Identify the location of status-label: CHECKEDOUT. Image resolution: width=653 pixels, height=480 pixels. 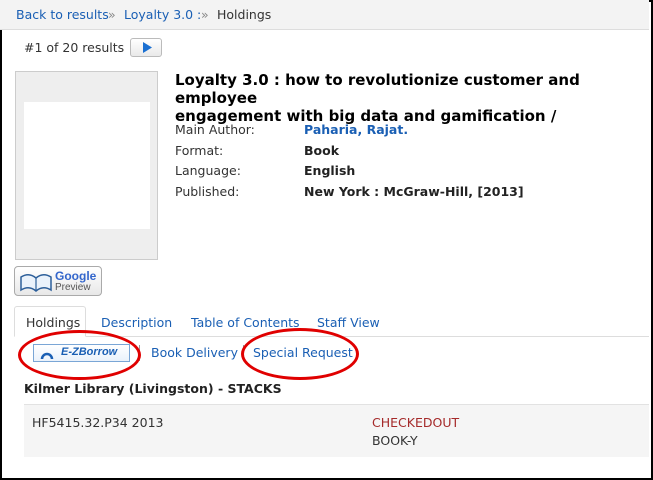
(416, 422).